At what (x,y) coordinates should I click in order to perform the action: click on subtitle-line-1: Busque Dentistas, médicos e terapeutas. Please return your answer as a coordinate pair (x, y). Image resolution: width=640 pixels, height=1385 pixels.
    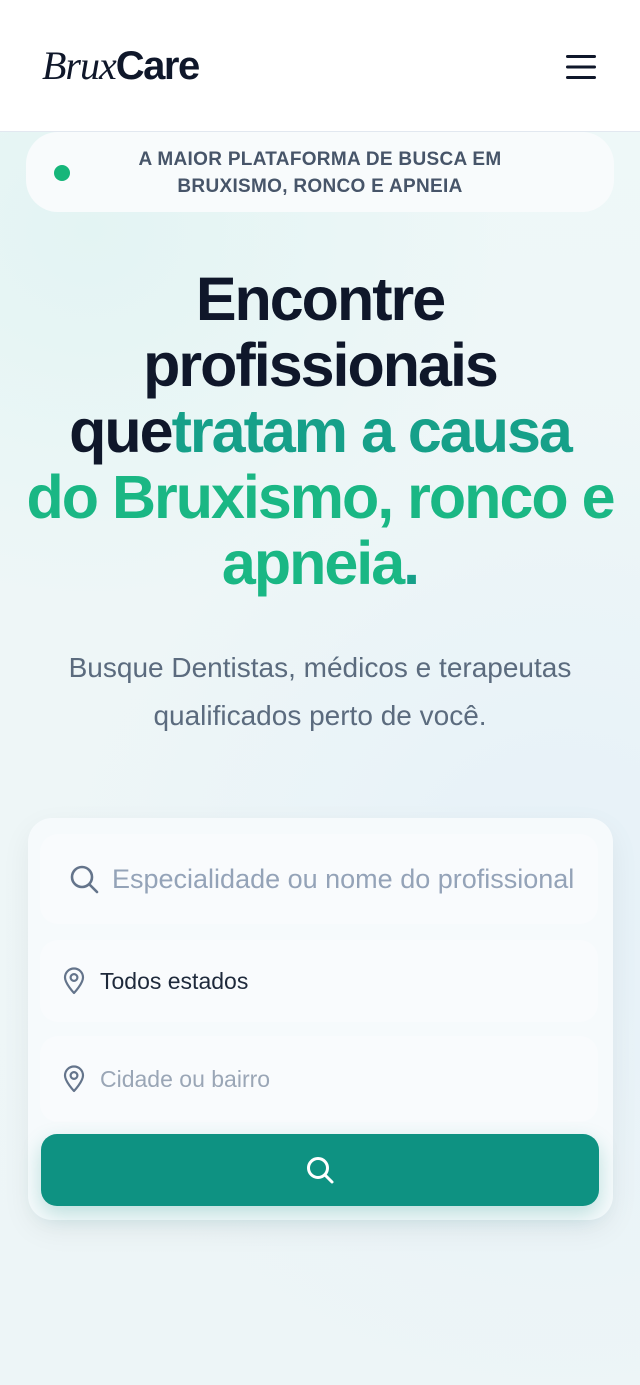
    Looking at the image, I should click on (320, 667).